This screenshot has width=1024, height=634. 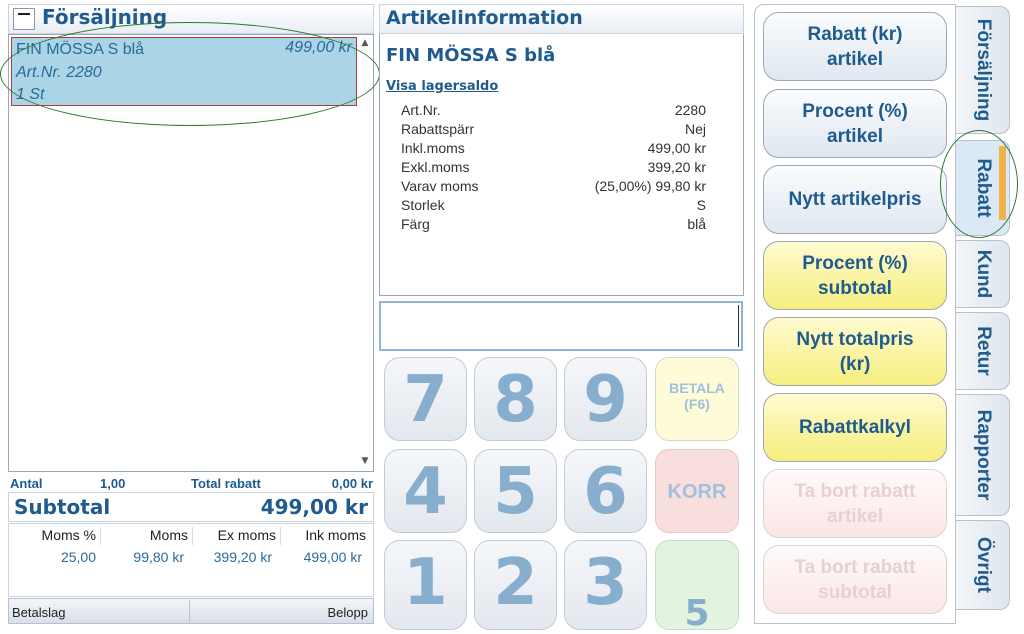 What do you see at coordinates (425, 585) in the screenshot?
I see `key-1: 1` at bounding box center [425, 585].